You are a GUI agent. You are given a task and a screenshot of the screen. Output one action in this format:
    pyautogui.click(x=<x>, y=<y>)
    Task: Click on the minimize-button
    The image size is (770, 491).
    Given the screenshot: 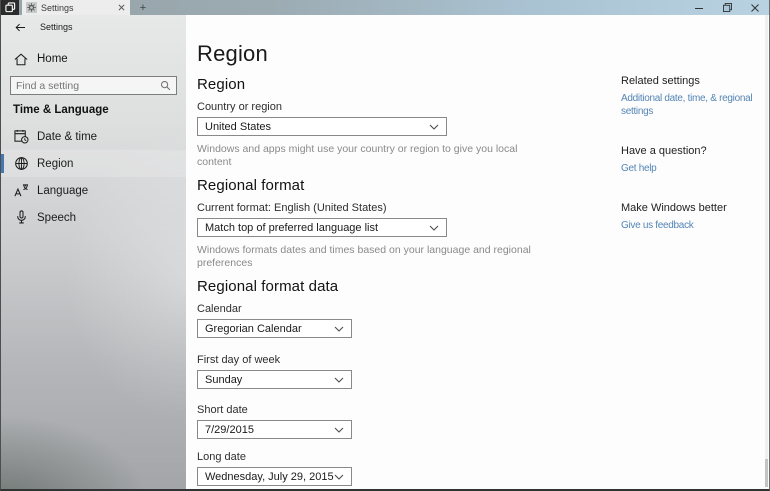 What is the action you would take?
    pyautogui.click(x=699, y=7)
    